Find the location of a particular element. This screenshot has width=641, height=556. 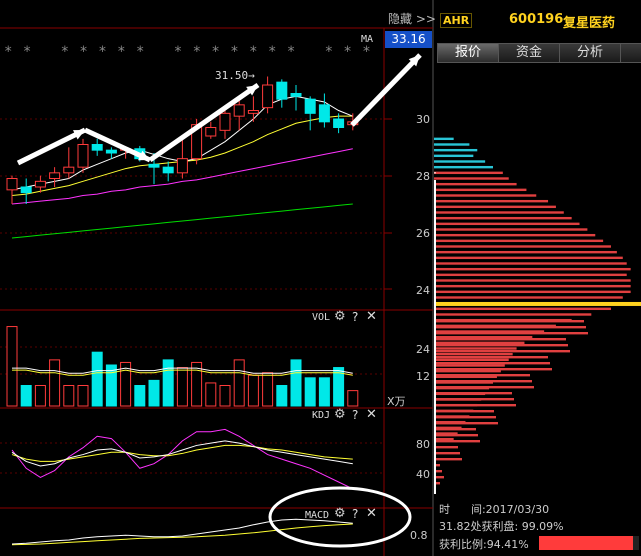

kdj-settings-icon: ⚙ is located at coordinates (340, 414).